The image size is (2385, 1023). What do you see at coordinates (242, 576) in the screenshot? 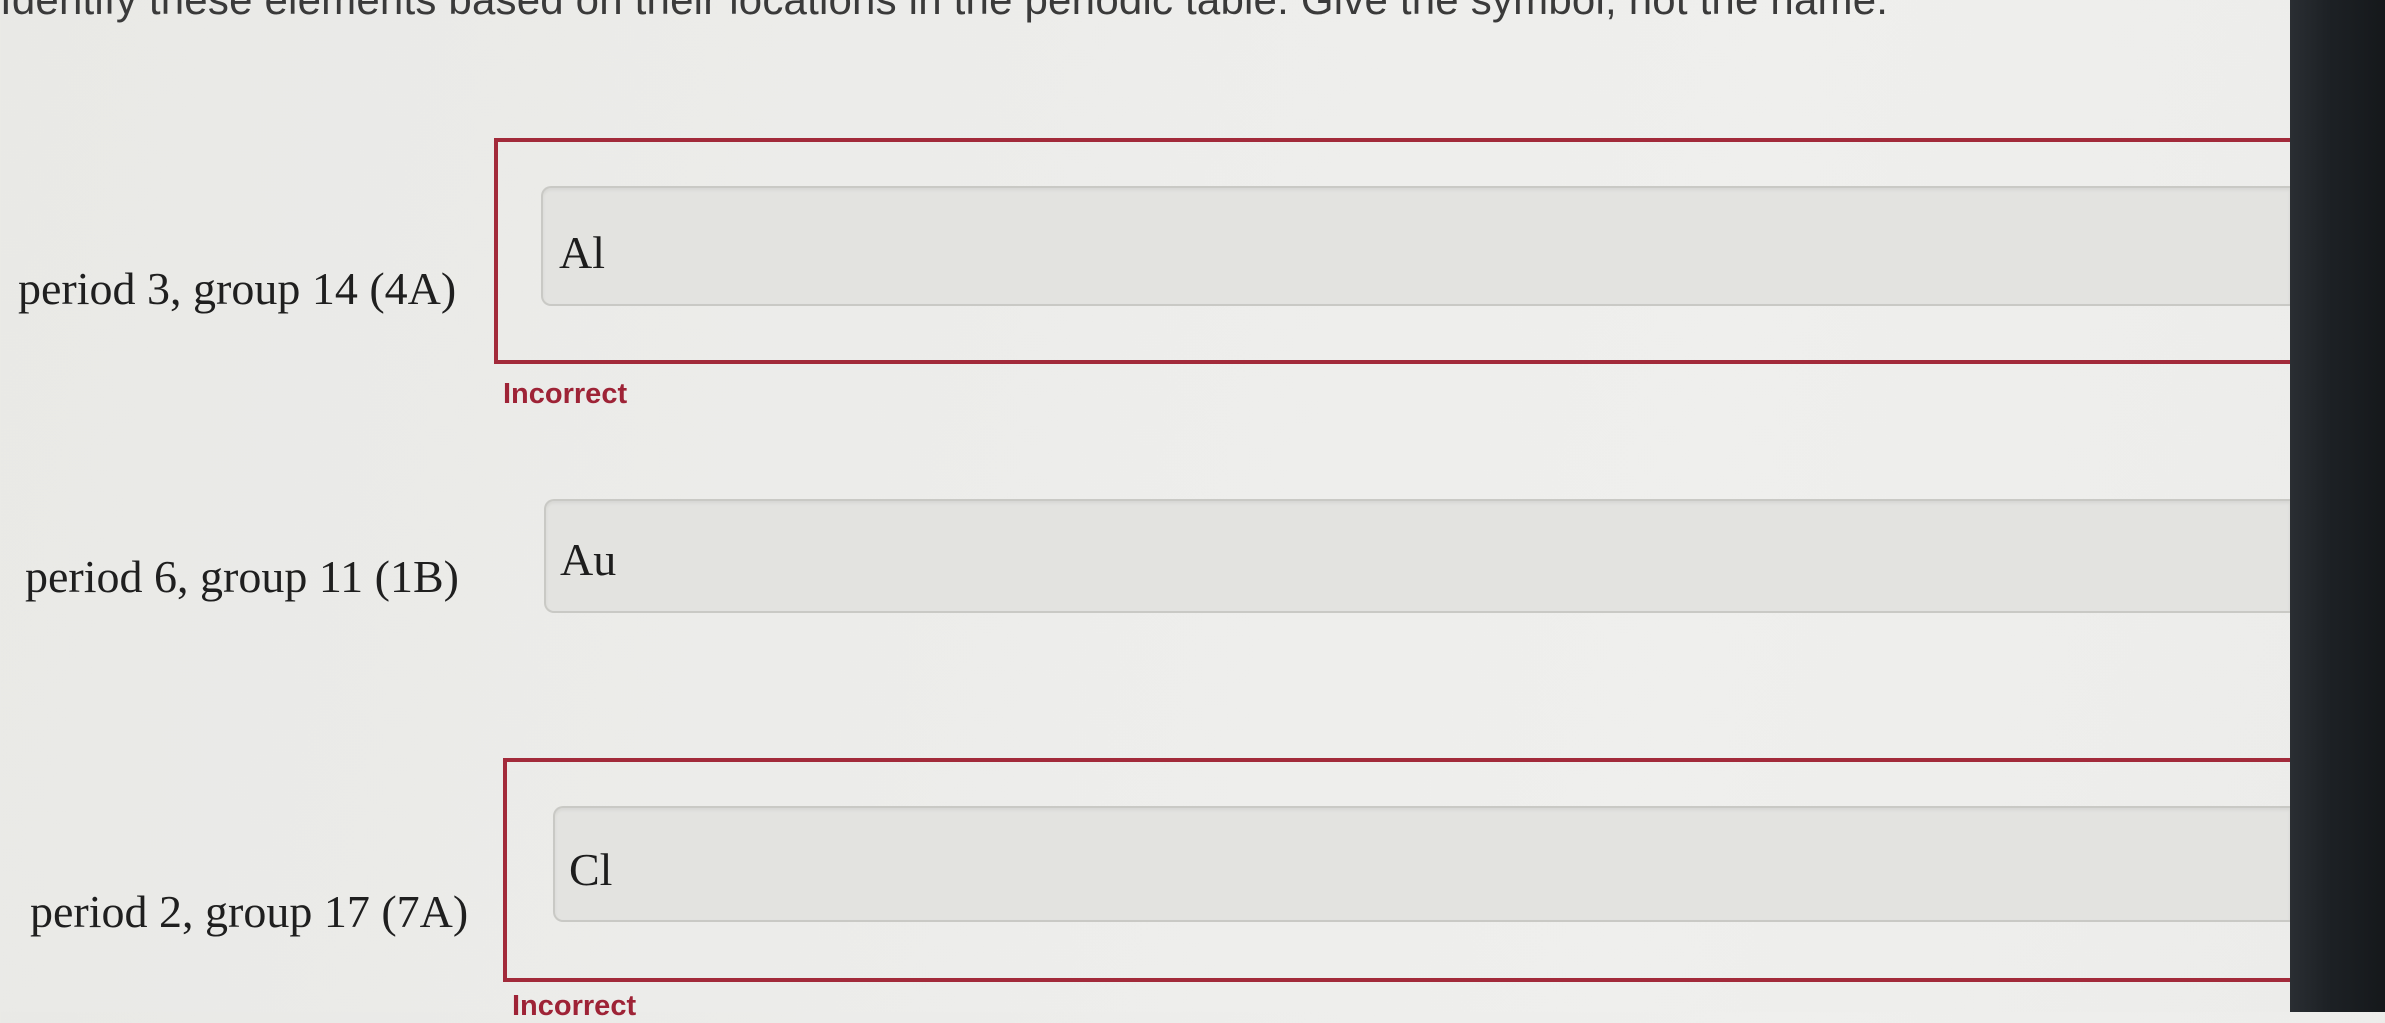
I see `question-2-label: period 6, group 11 (1B)` at bounding box center [242, 576].